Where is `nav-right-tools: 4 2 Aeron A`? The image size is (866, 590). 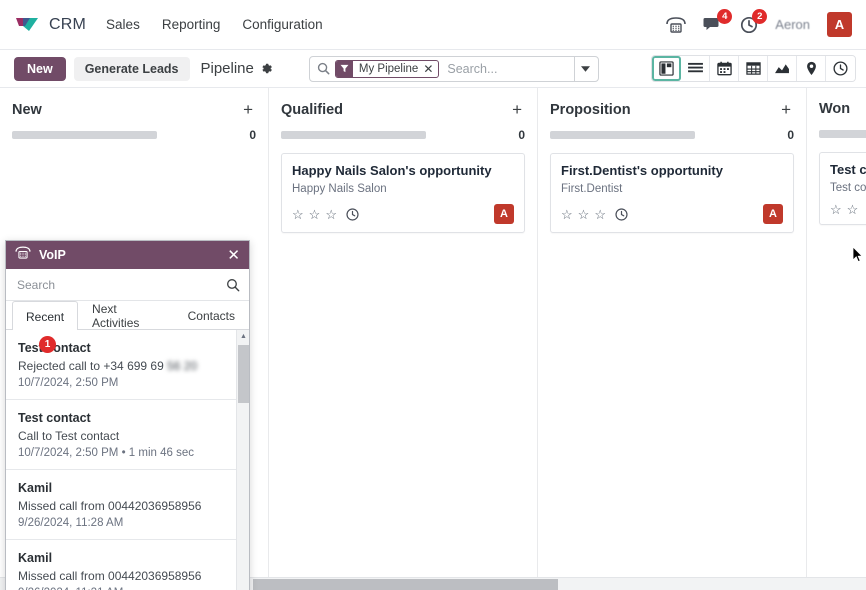 nav-right-tools: 4 2 Aeron A is located at coordinates (760, 22).